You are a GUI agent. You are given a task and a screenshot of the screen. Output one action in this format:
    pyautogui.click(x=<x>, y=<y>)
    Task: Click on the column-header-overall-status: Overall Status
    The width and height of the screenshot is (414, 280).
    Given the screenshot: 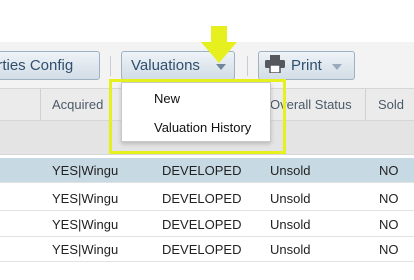 What is the action you would take?
    pyautogui.click(x=311, y=104)
    